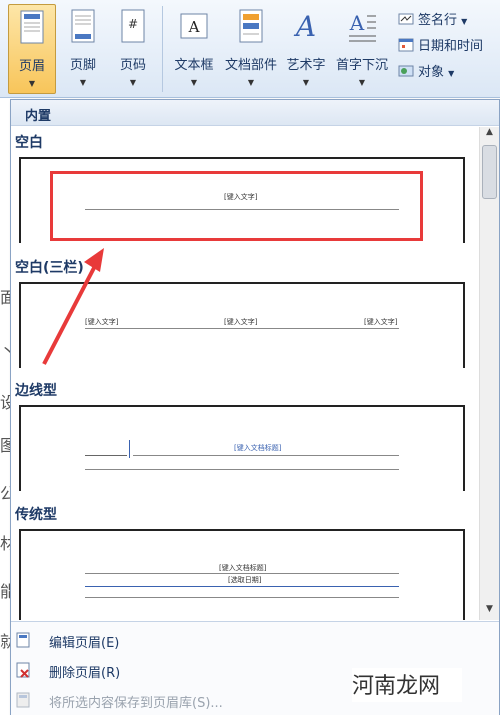 This screenshot has width=500, height=715. I want to click on object-button: 对象 ▼, so click(426, 70).